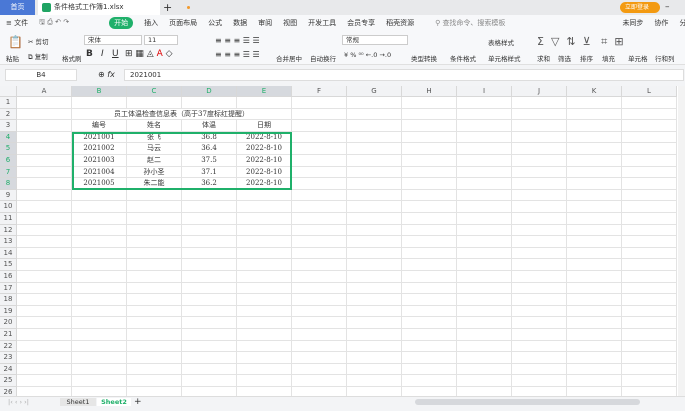 Image resolution: width=685 pixels, height=411 pixels. I want to click on row-header-12: 12, so click(8, 230).